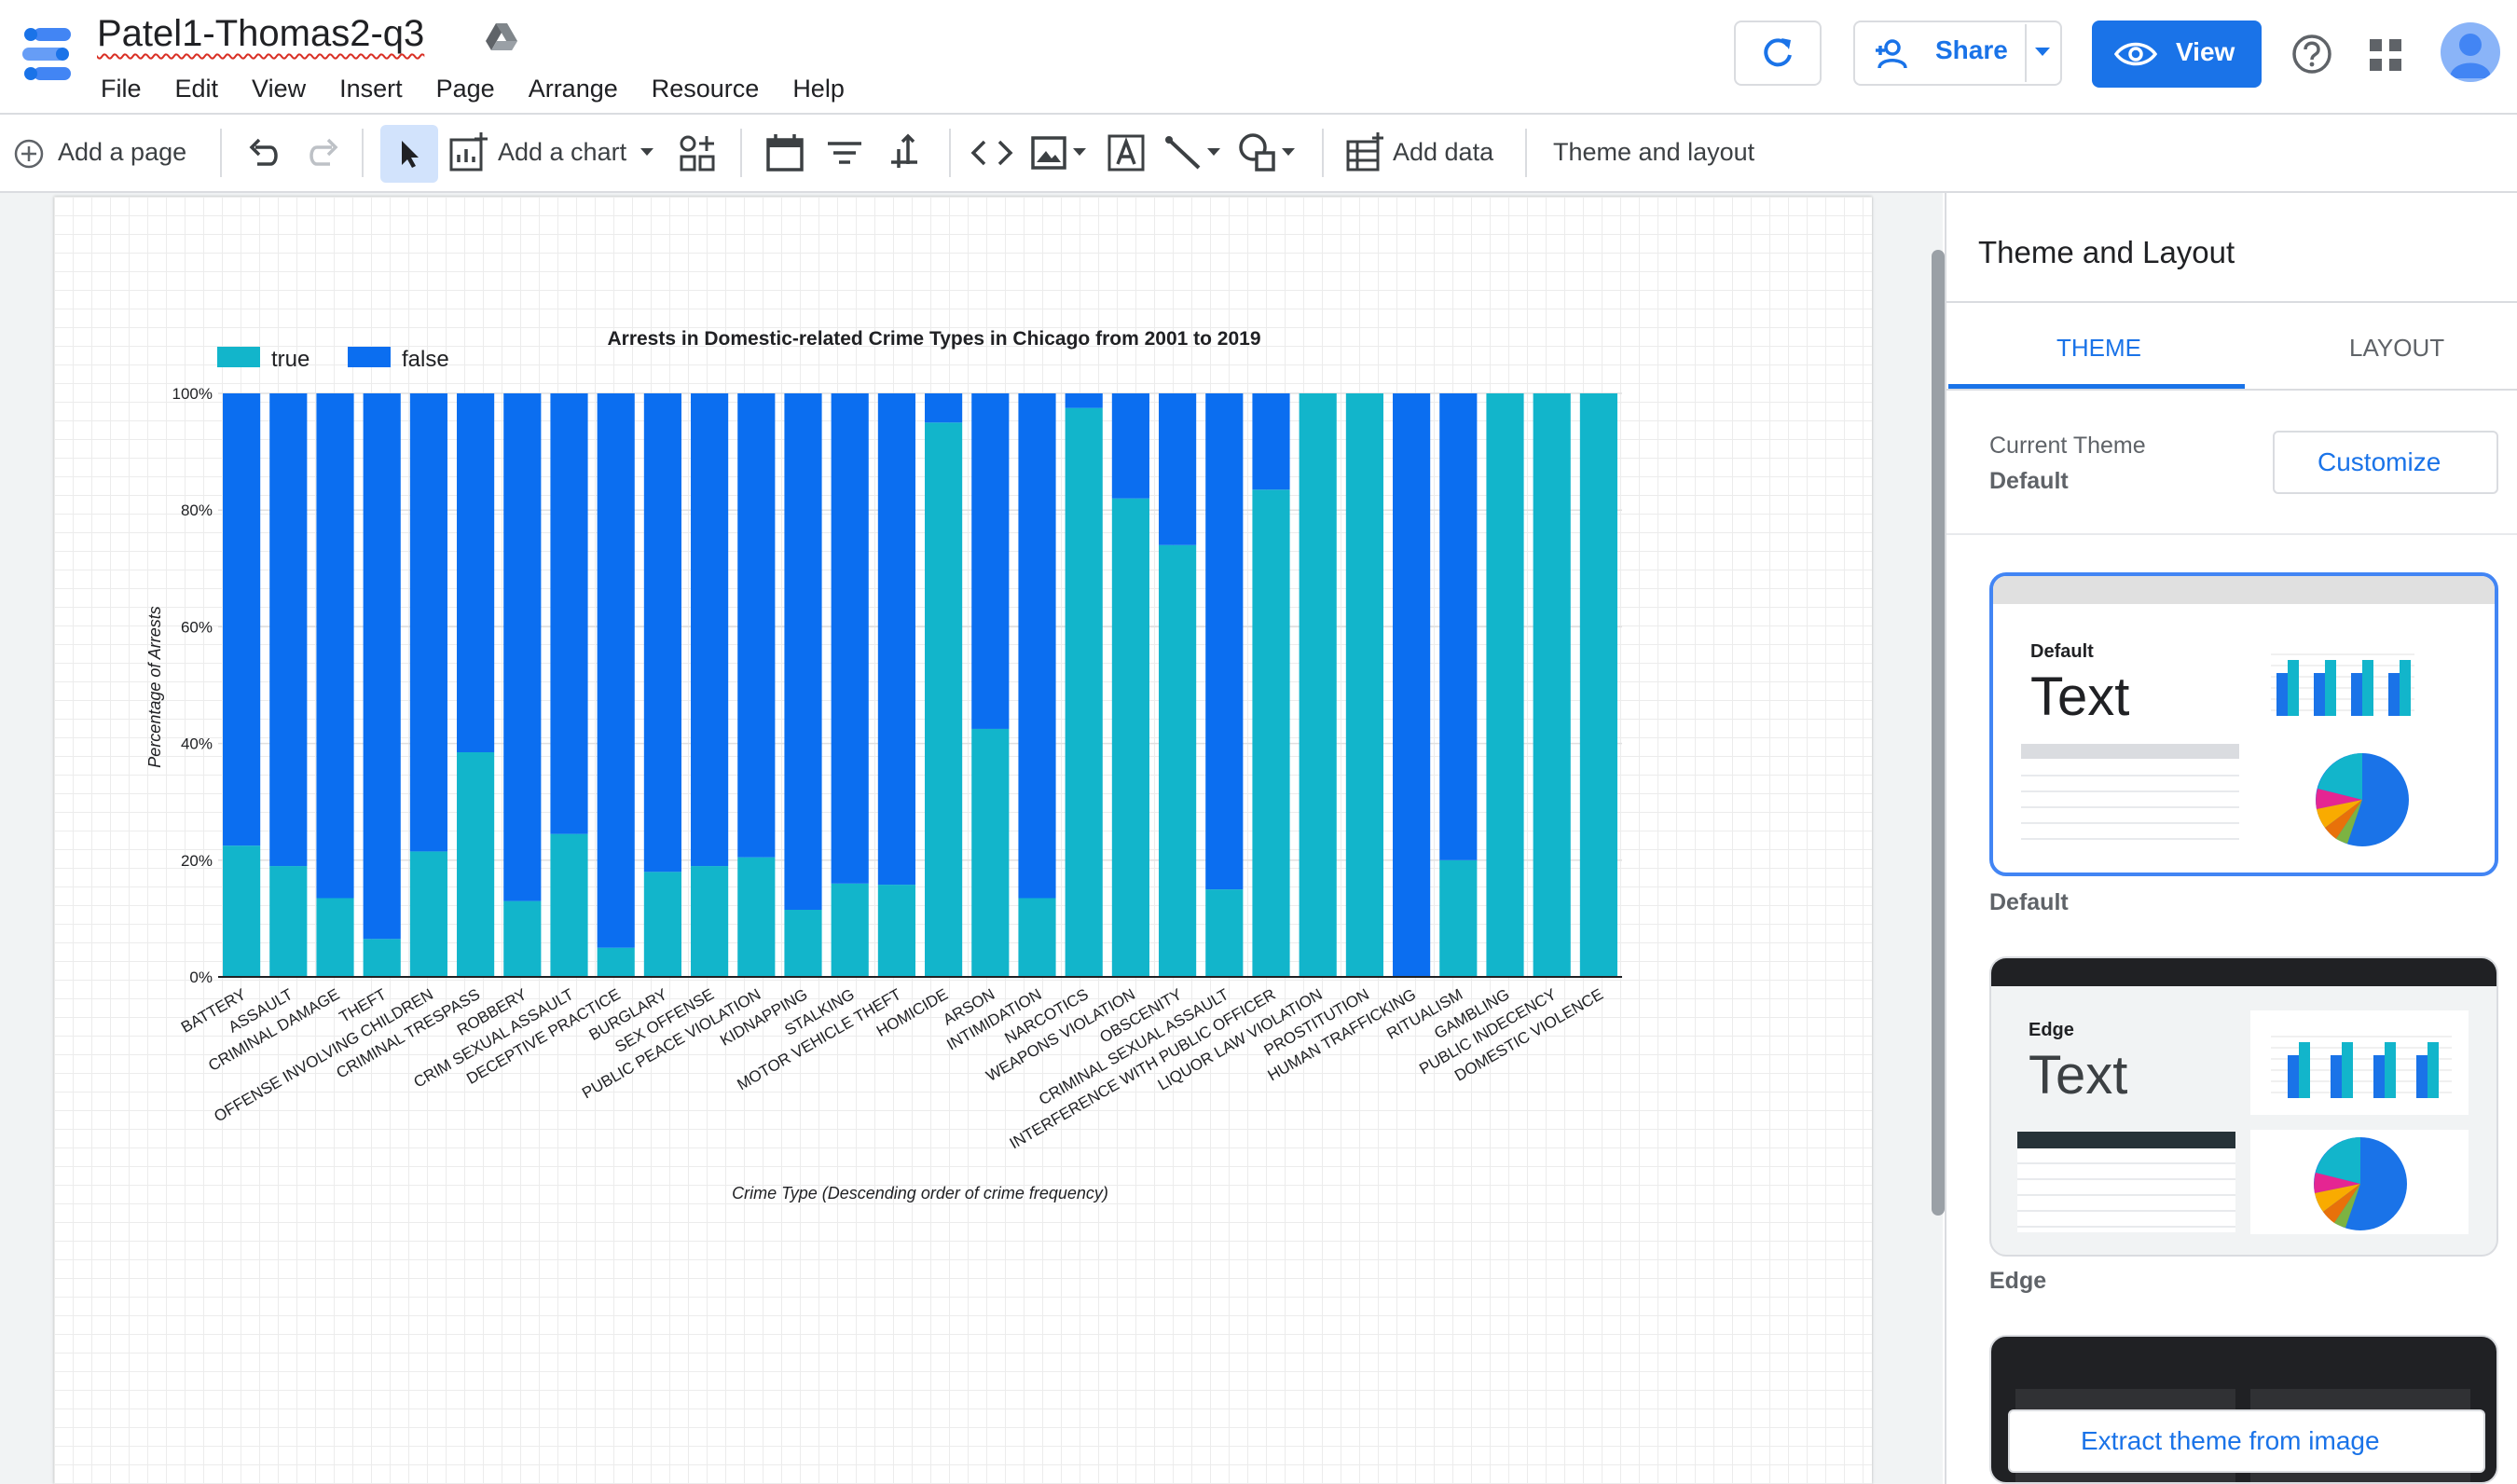 The image size is (2517, 1484). I want to click on add-chart-icon, so click(468, 153).